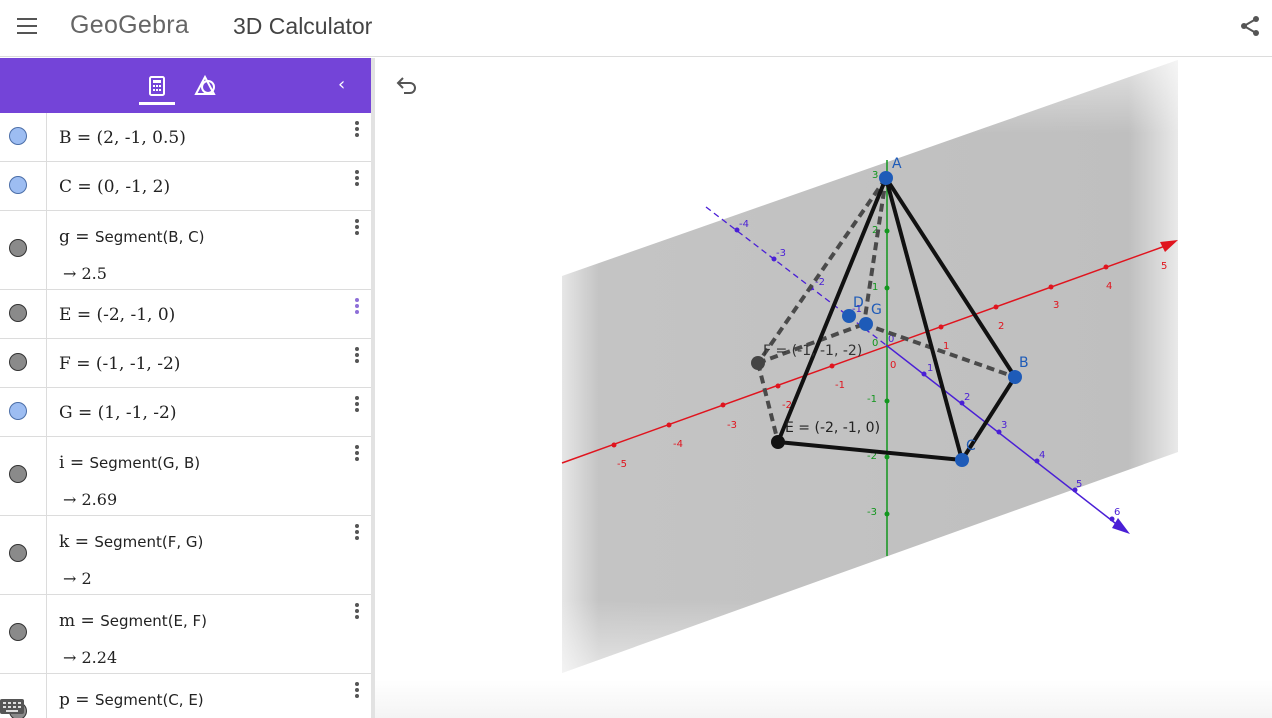 The width and height of the screenshot is (1272, 718). I want to click on segment-definition: Segment(B, C), so click(149, 237).